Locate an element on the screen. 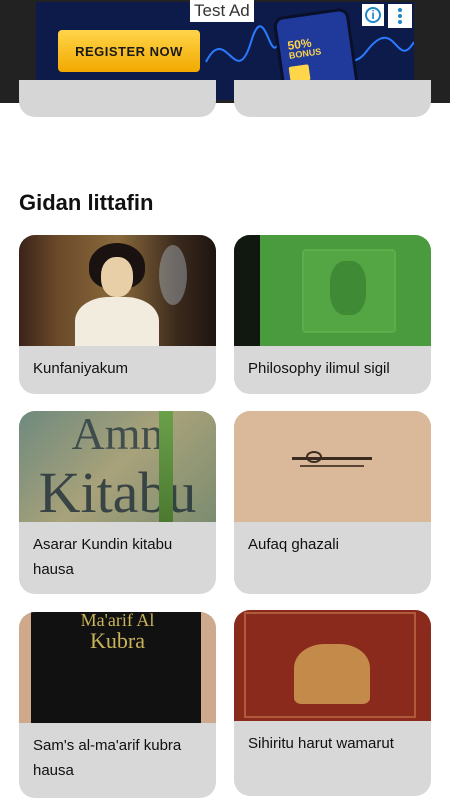 This screenshot has width=450, height=800. book-title: Sam's al-ma'arif kubra hausa is located at coordinates (107, 758).